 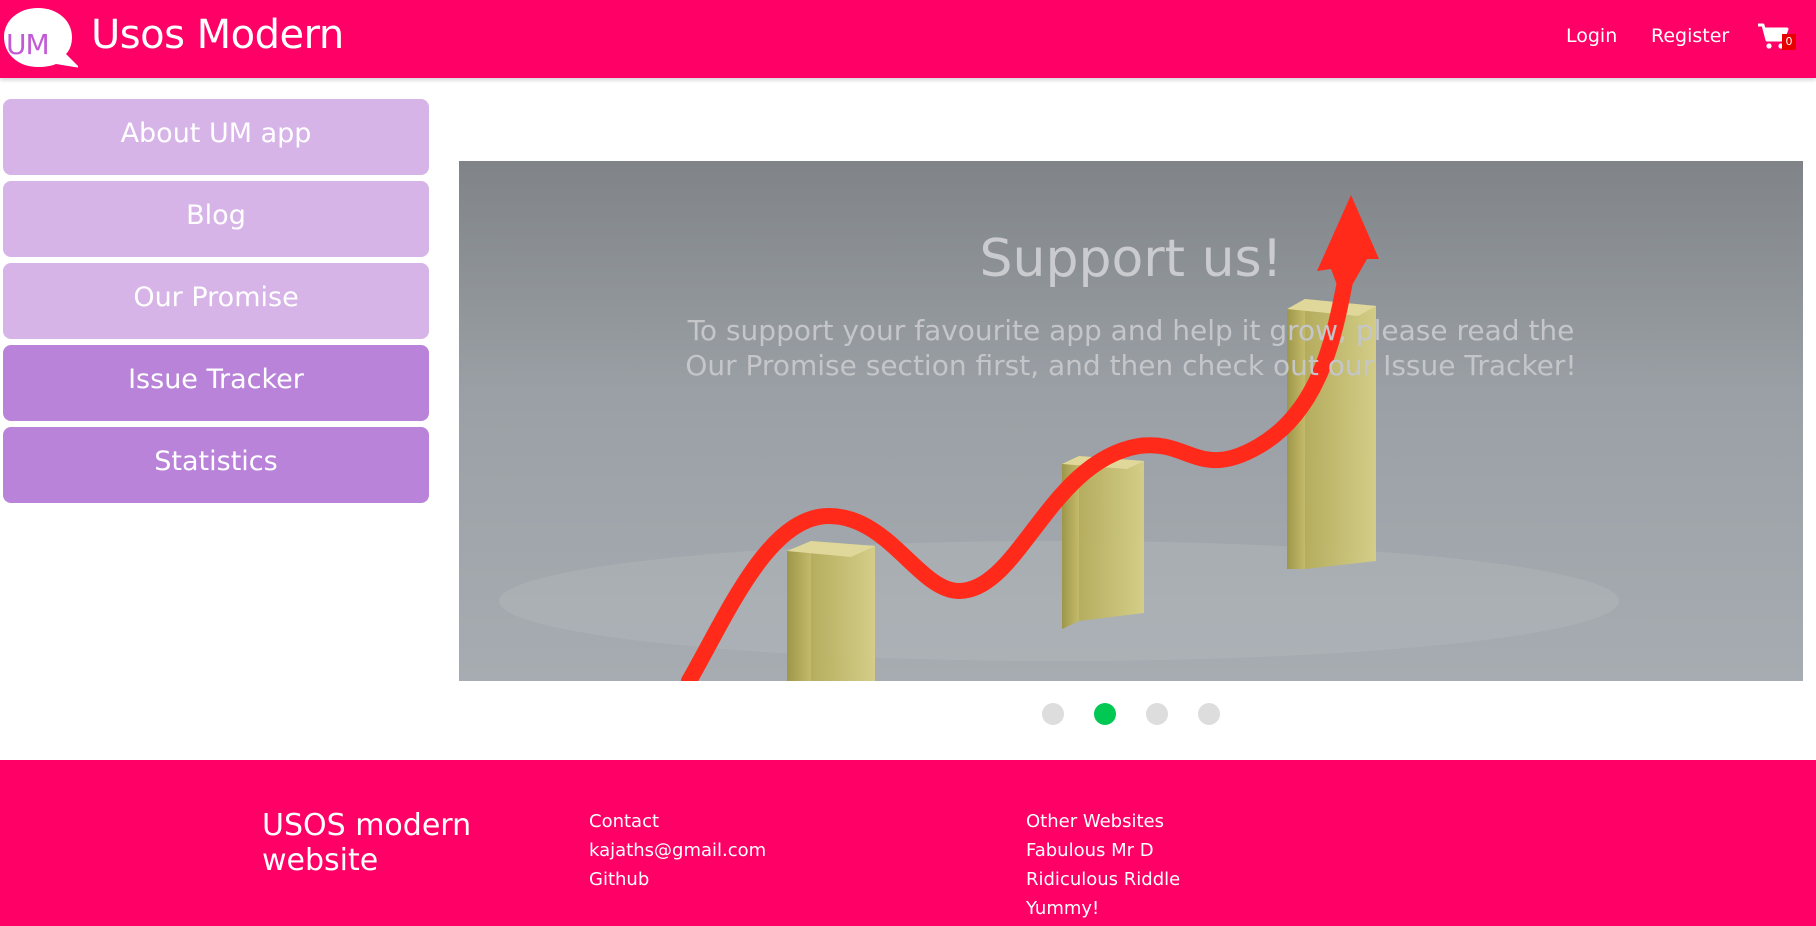 I want to click on sidebar-item-issue-tracker: Issue Tracker, so click(x=216, y=383).